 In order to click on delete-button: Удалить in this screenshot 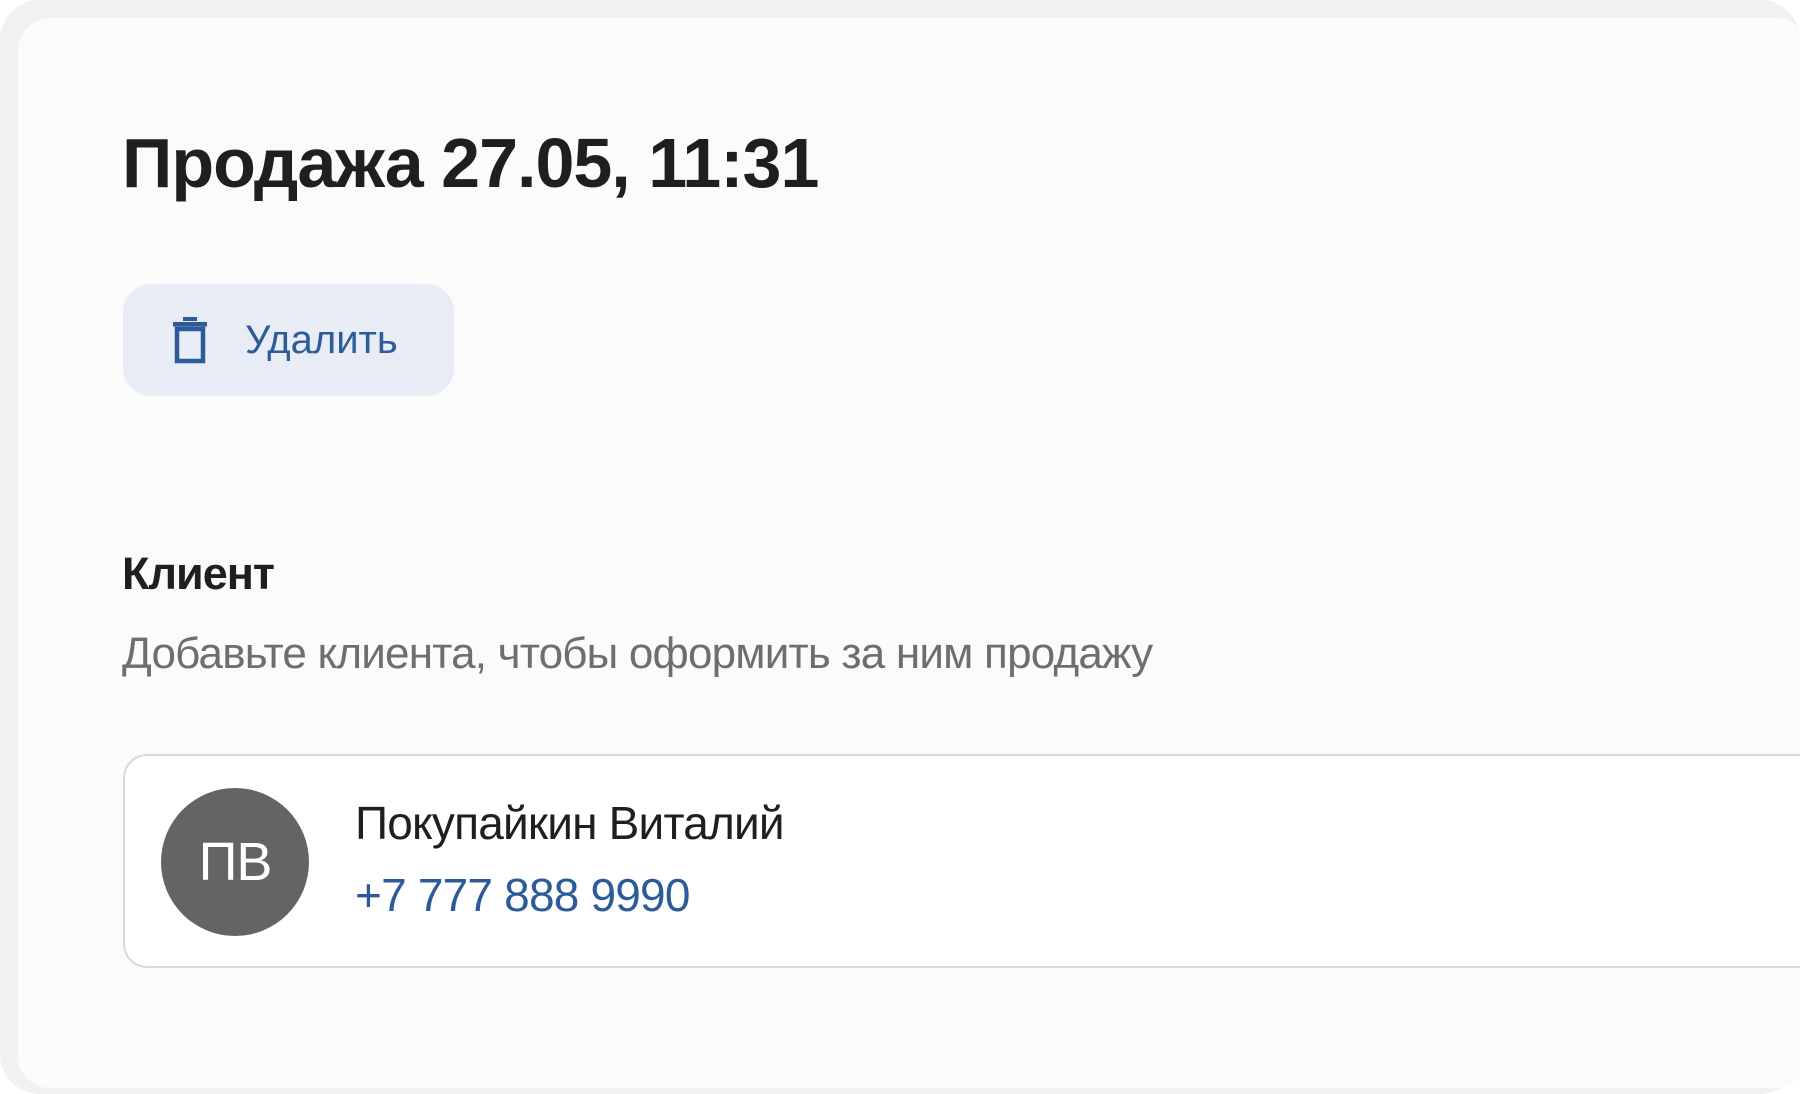, I will do `click(288, 340)`.